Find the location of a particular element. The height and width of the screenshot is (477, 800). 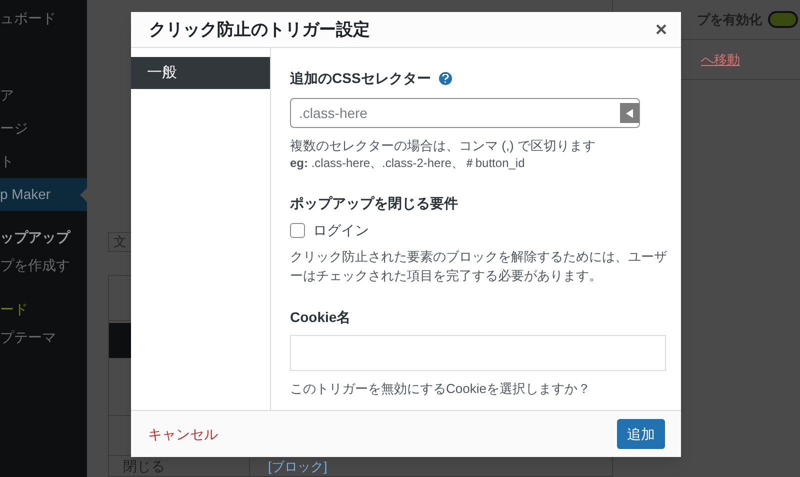

checkbox is located at coordinates (297, 230).